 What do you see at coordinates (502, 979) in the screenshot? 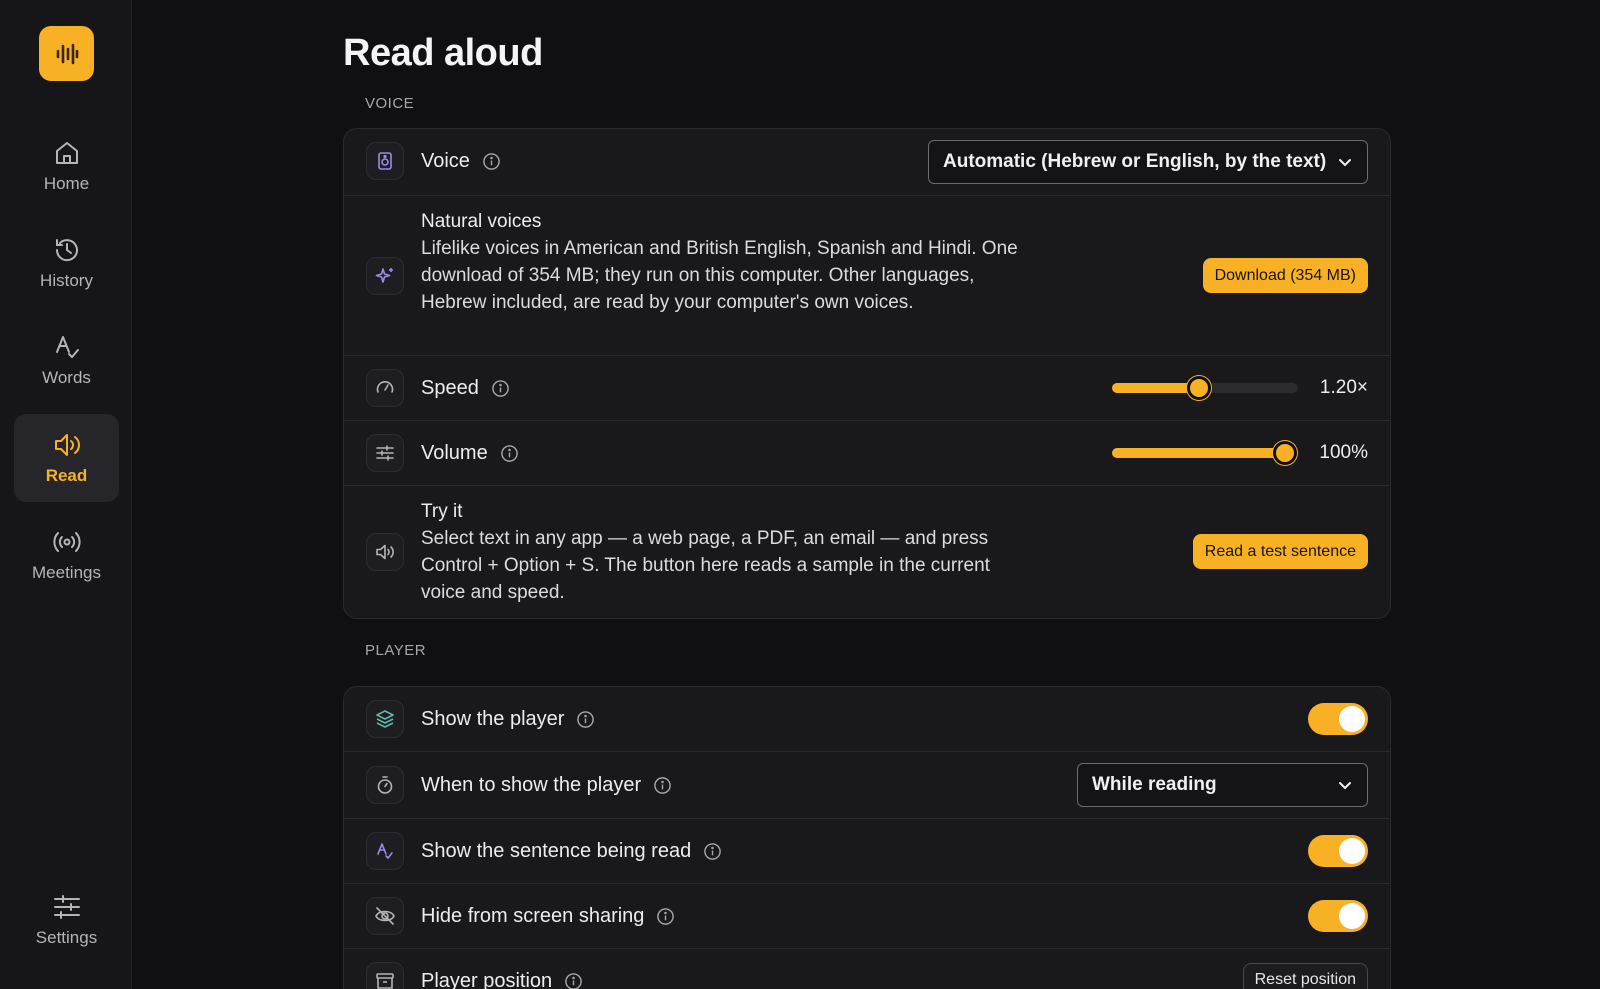
I see `player-position-title: Player position` at bounding box center [502, 979].